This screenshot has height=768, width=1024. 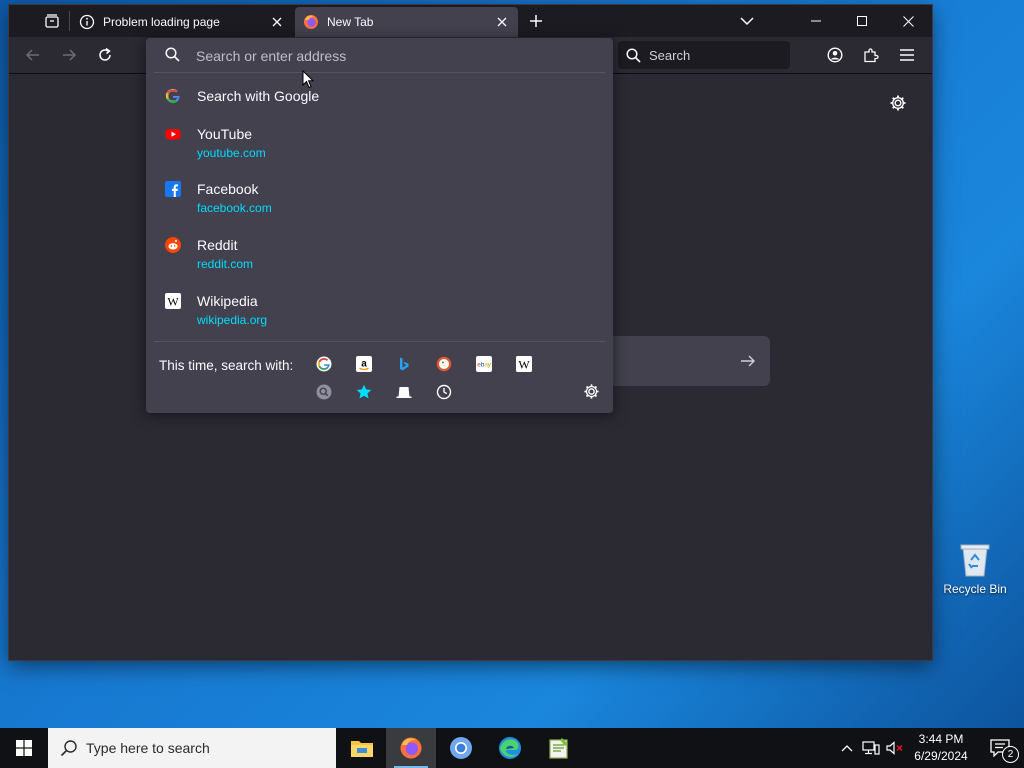 I want to click on taskbar-chromium, so click(x=461, y=748).